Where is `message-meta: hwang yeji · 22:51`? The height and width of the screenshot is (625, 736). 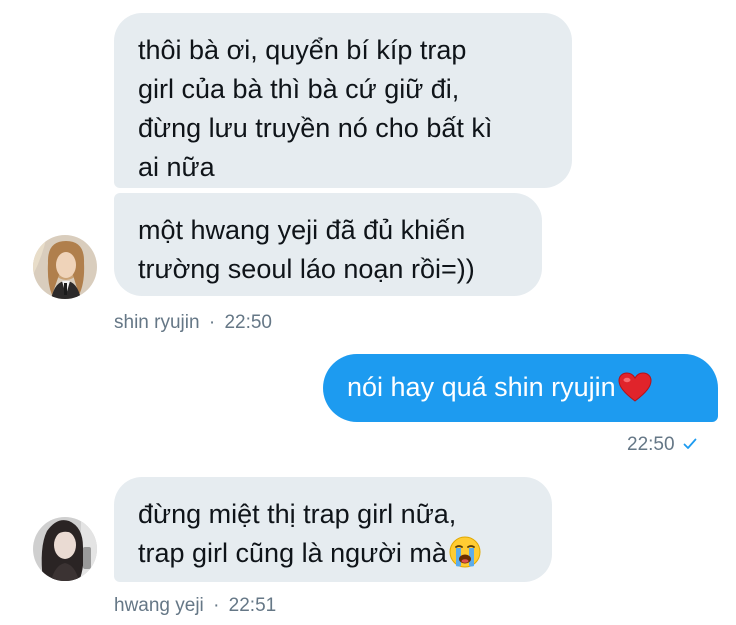 message-meta: hwang yeji · 22:51 is located at coordinates (195, 606).